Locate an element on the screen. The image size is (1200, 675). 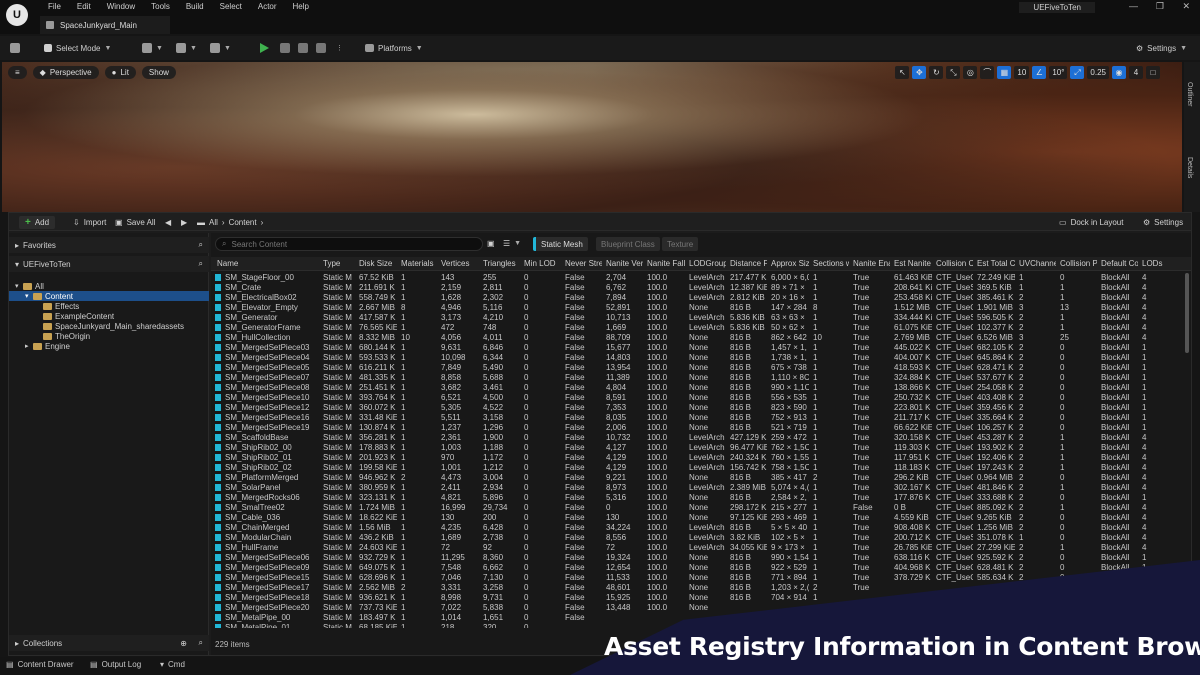
cb-settings-button: ⚙ Settings is located at coordinates (1163, 222).